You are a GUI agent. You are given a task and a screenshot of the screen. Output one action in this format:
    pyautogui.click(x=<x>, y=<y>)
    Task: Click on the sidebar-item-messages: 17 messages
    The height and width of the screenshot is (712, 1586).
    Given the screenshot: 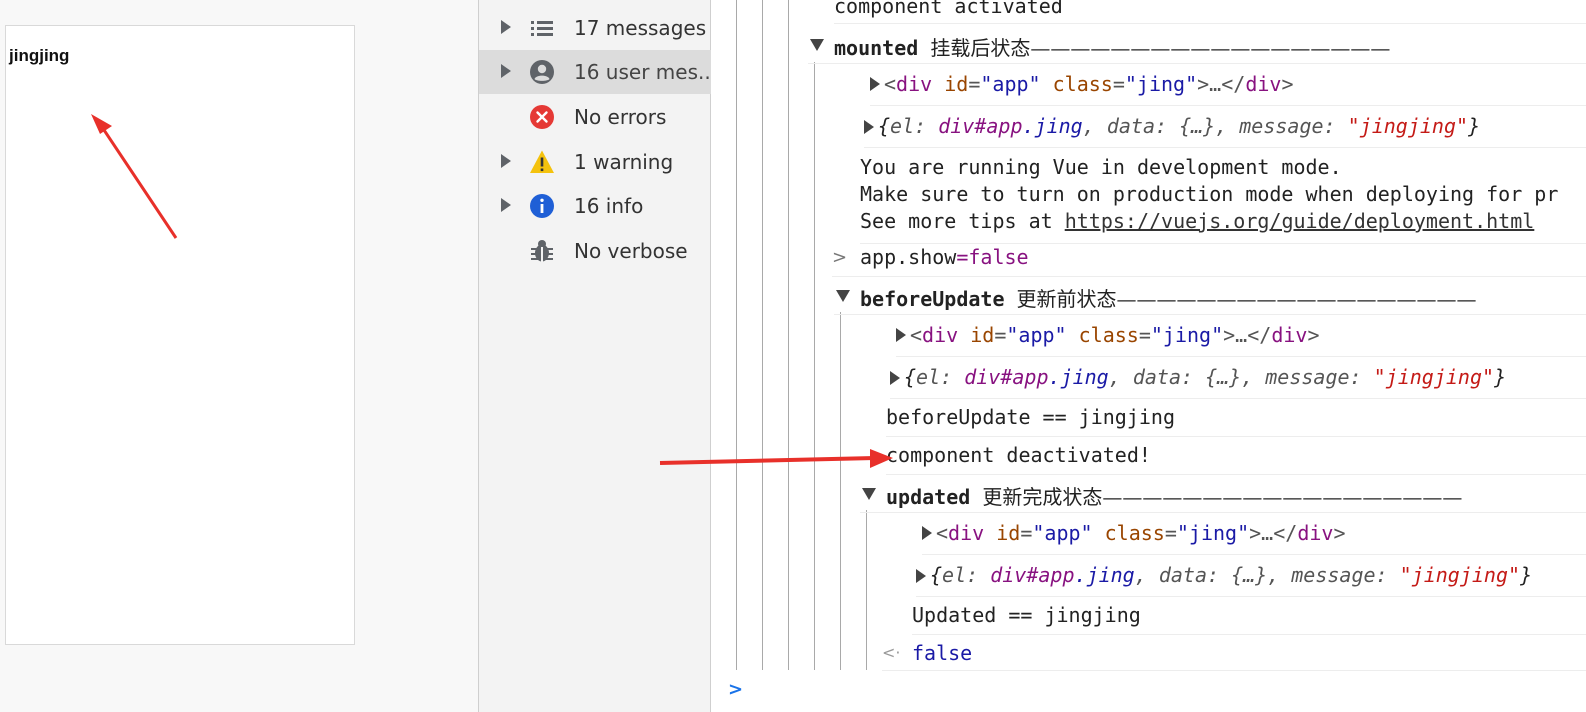 What is the action you would take?
    pyautogui.click(x=595, y=28)
    